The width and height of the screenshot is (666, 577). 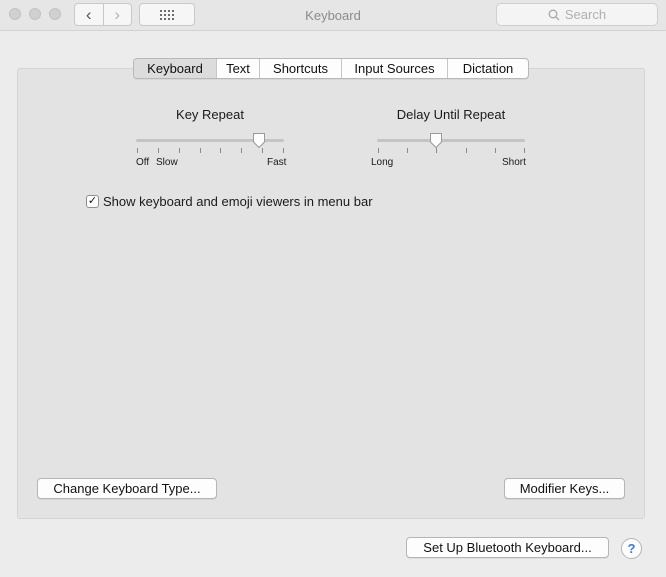 What do you see at coordinates (394, 68) in the screenshot?
I see `tab-input-sources: Input Sources` at bounding box center [394, 68].